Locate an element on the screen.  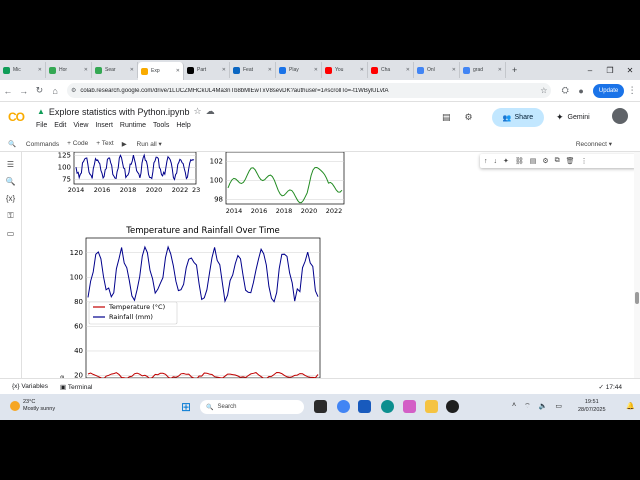
menu-item-file: File is located at coordinates (41, 125).